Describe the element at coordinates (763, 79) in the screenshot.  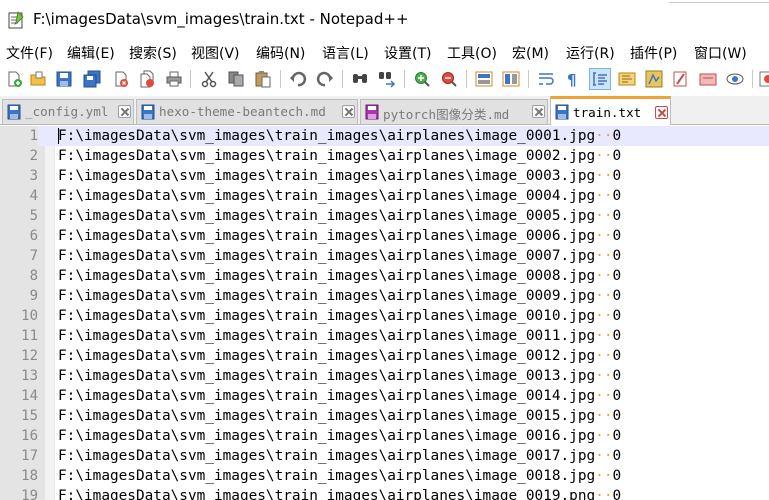
I see `record-macro-icon` at that location.